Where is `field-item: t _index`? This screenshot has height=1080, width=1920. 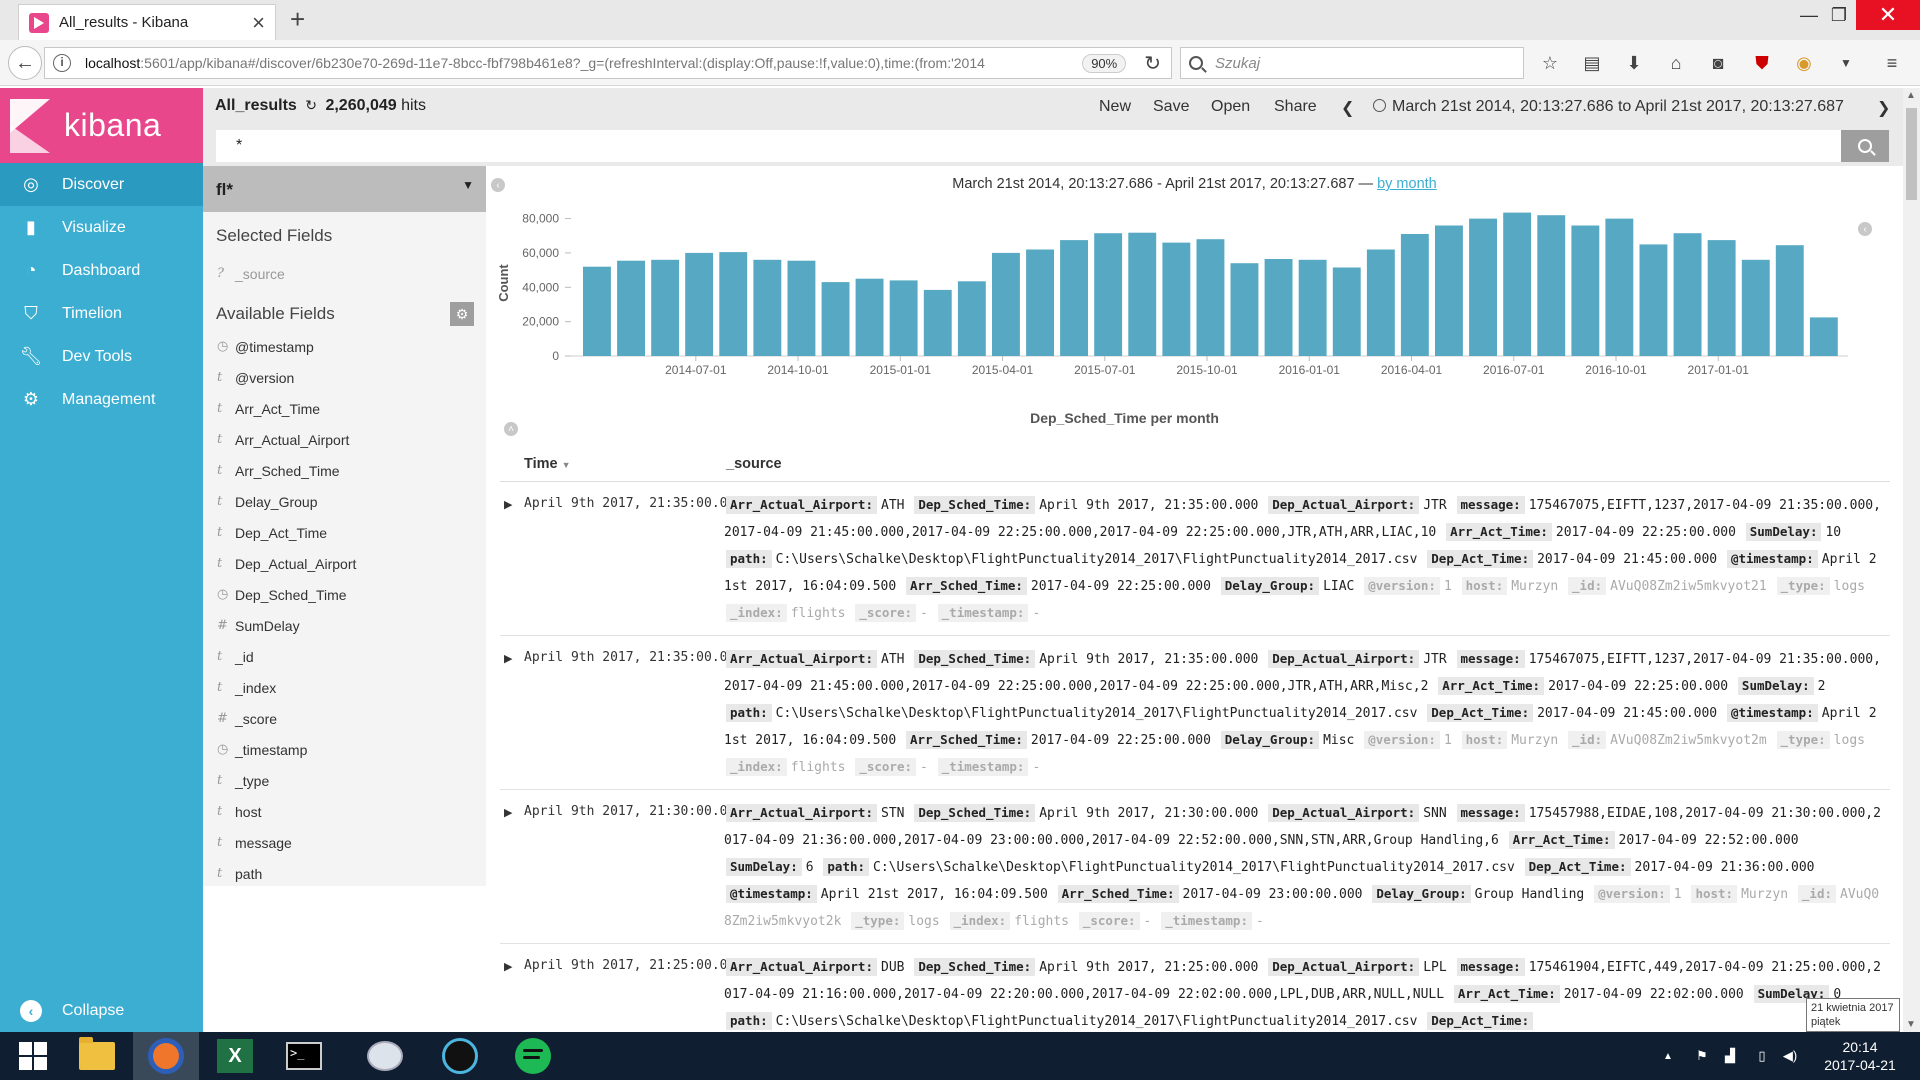
field-item: t _index is located at coordinates (344, 687).